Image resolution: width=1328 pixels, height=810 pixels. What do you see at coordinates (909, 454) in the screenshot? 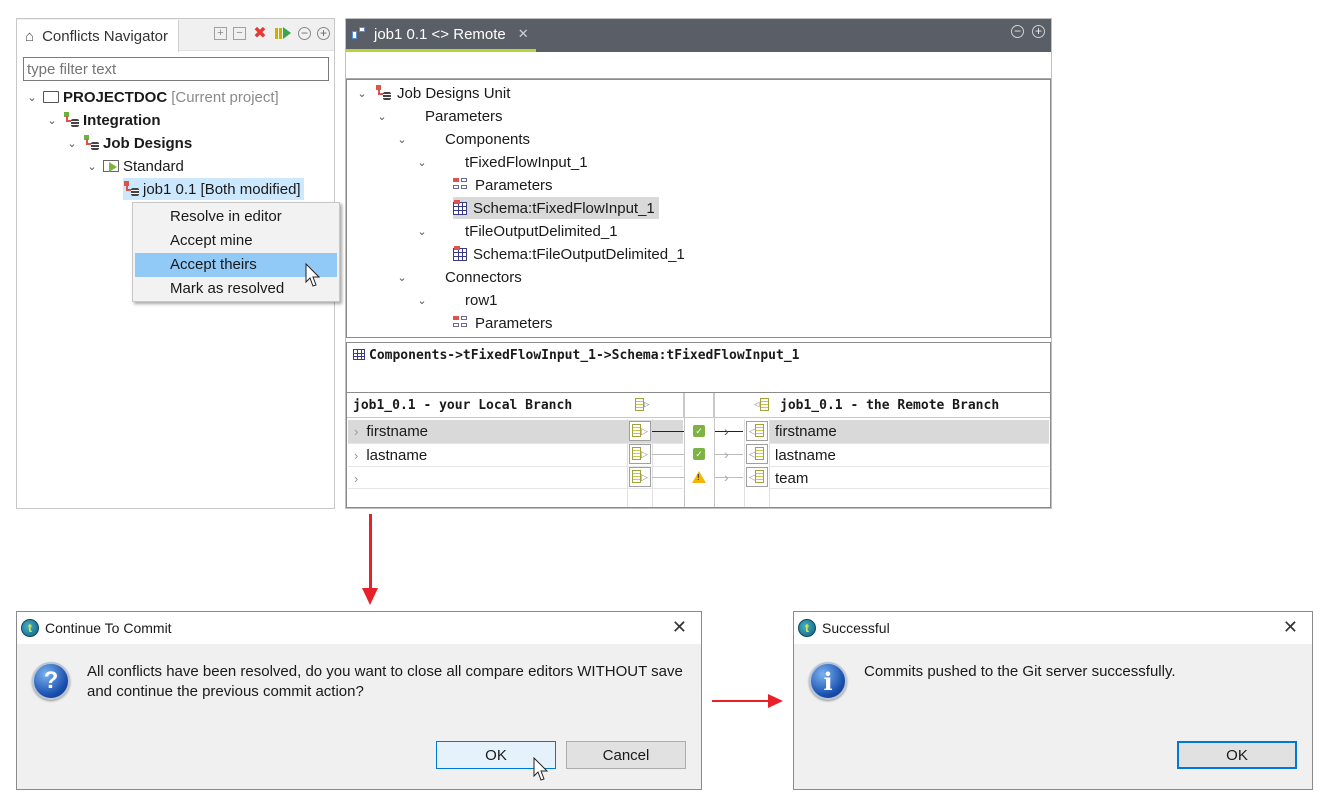
I see `remote-row: lastname` at bounding box center [909, 454].